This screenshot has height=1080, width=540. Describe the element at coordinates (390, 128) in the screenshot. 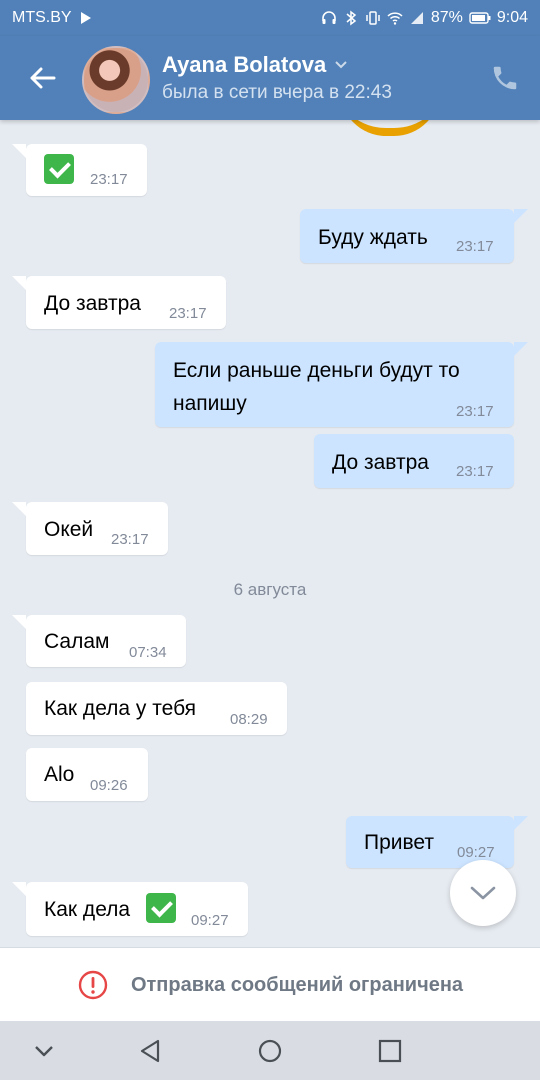

I see `sticker-fragment` at that location.